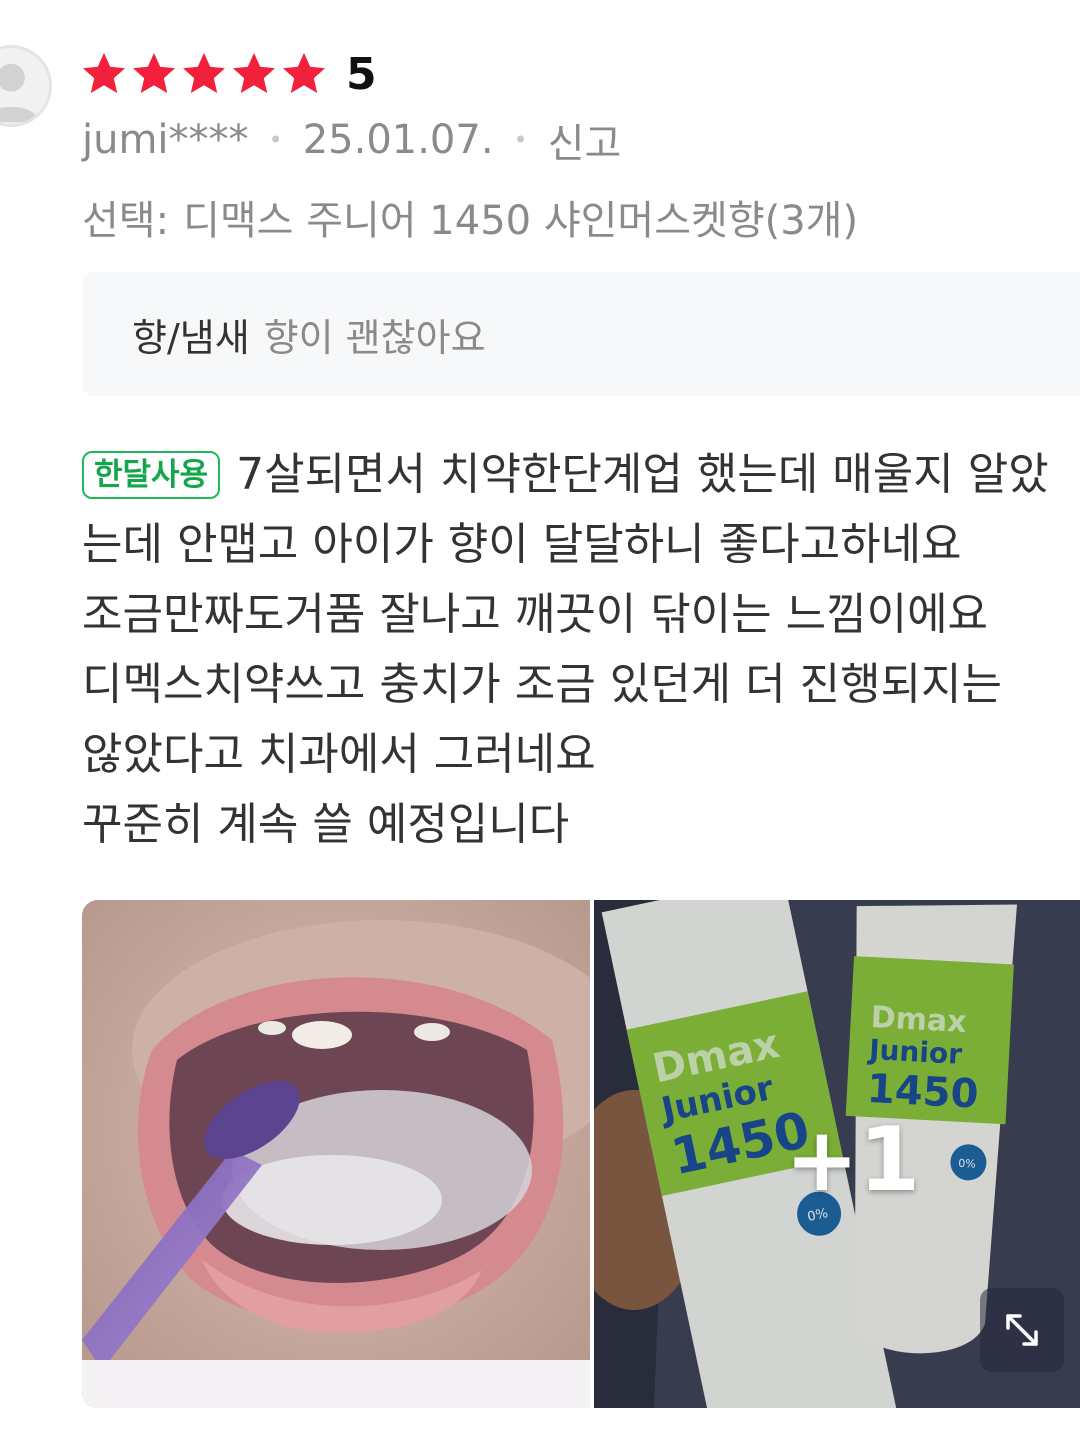 This screenshot has width=1080, height=1433. Describe the element at coordinates (326, 824) in the screenshot. I see `review-line: 꾸준히 계속 쓸 예정입니다` at that location.